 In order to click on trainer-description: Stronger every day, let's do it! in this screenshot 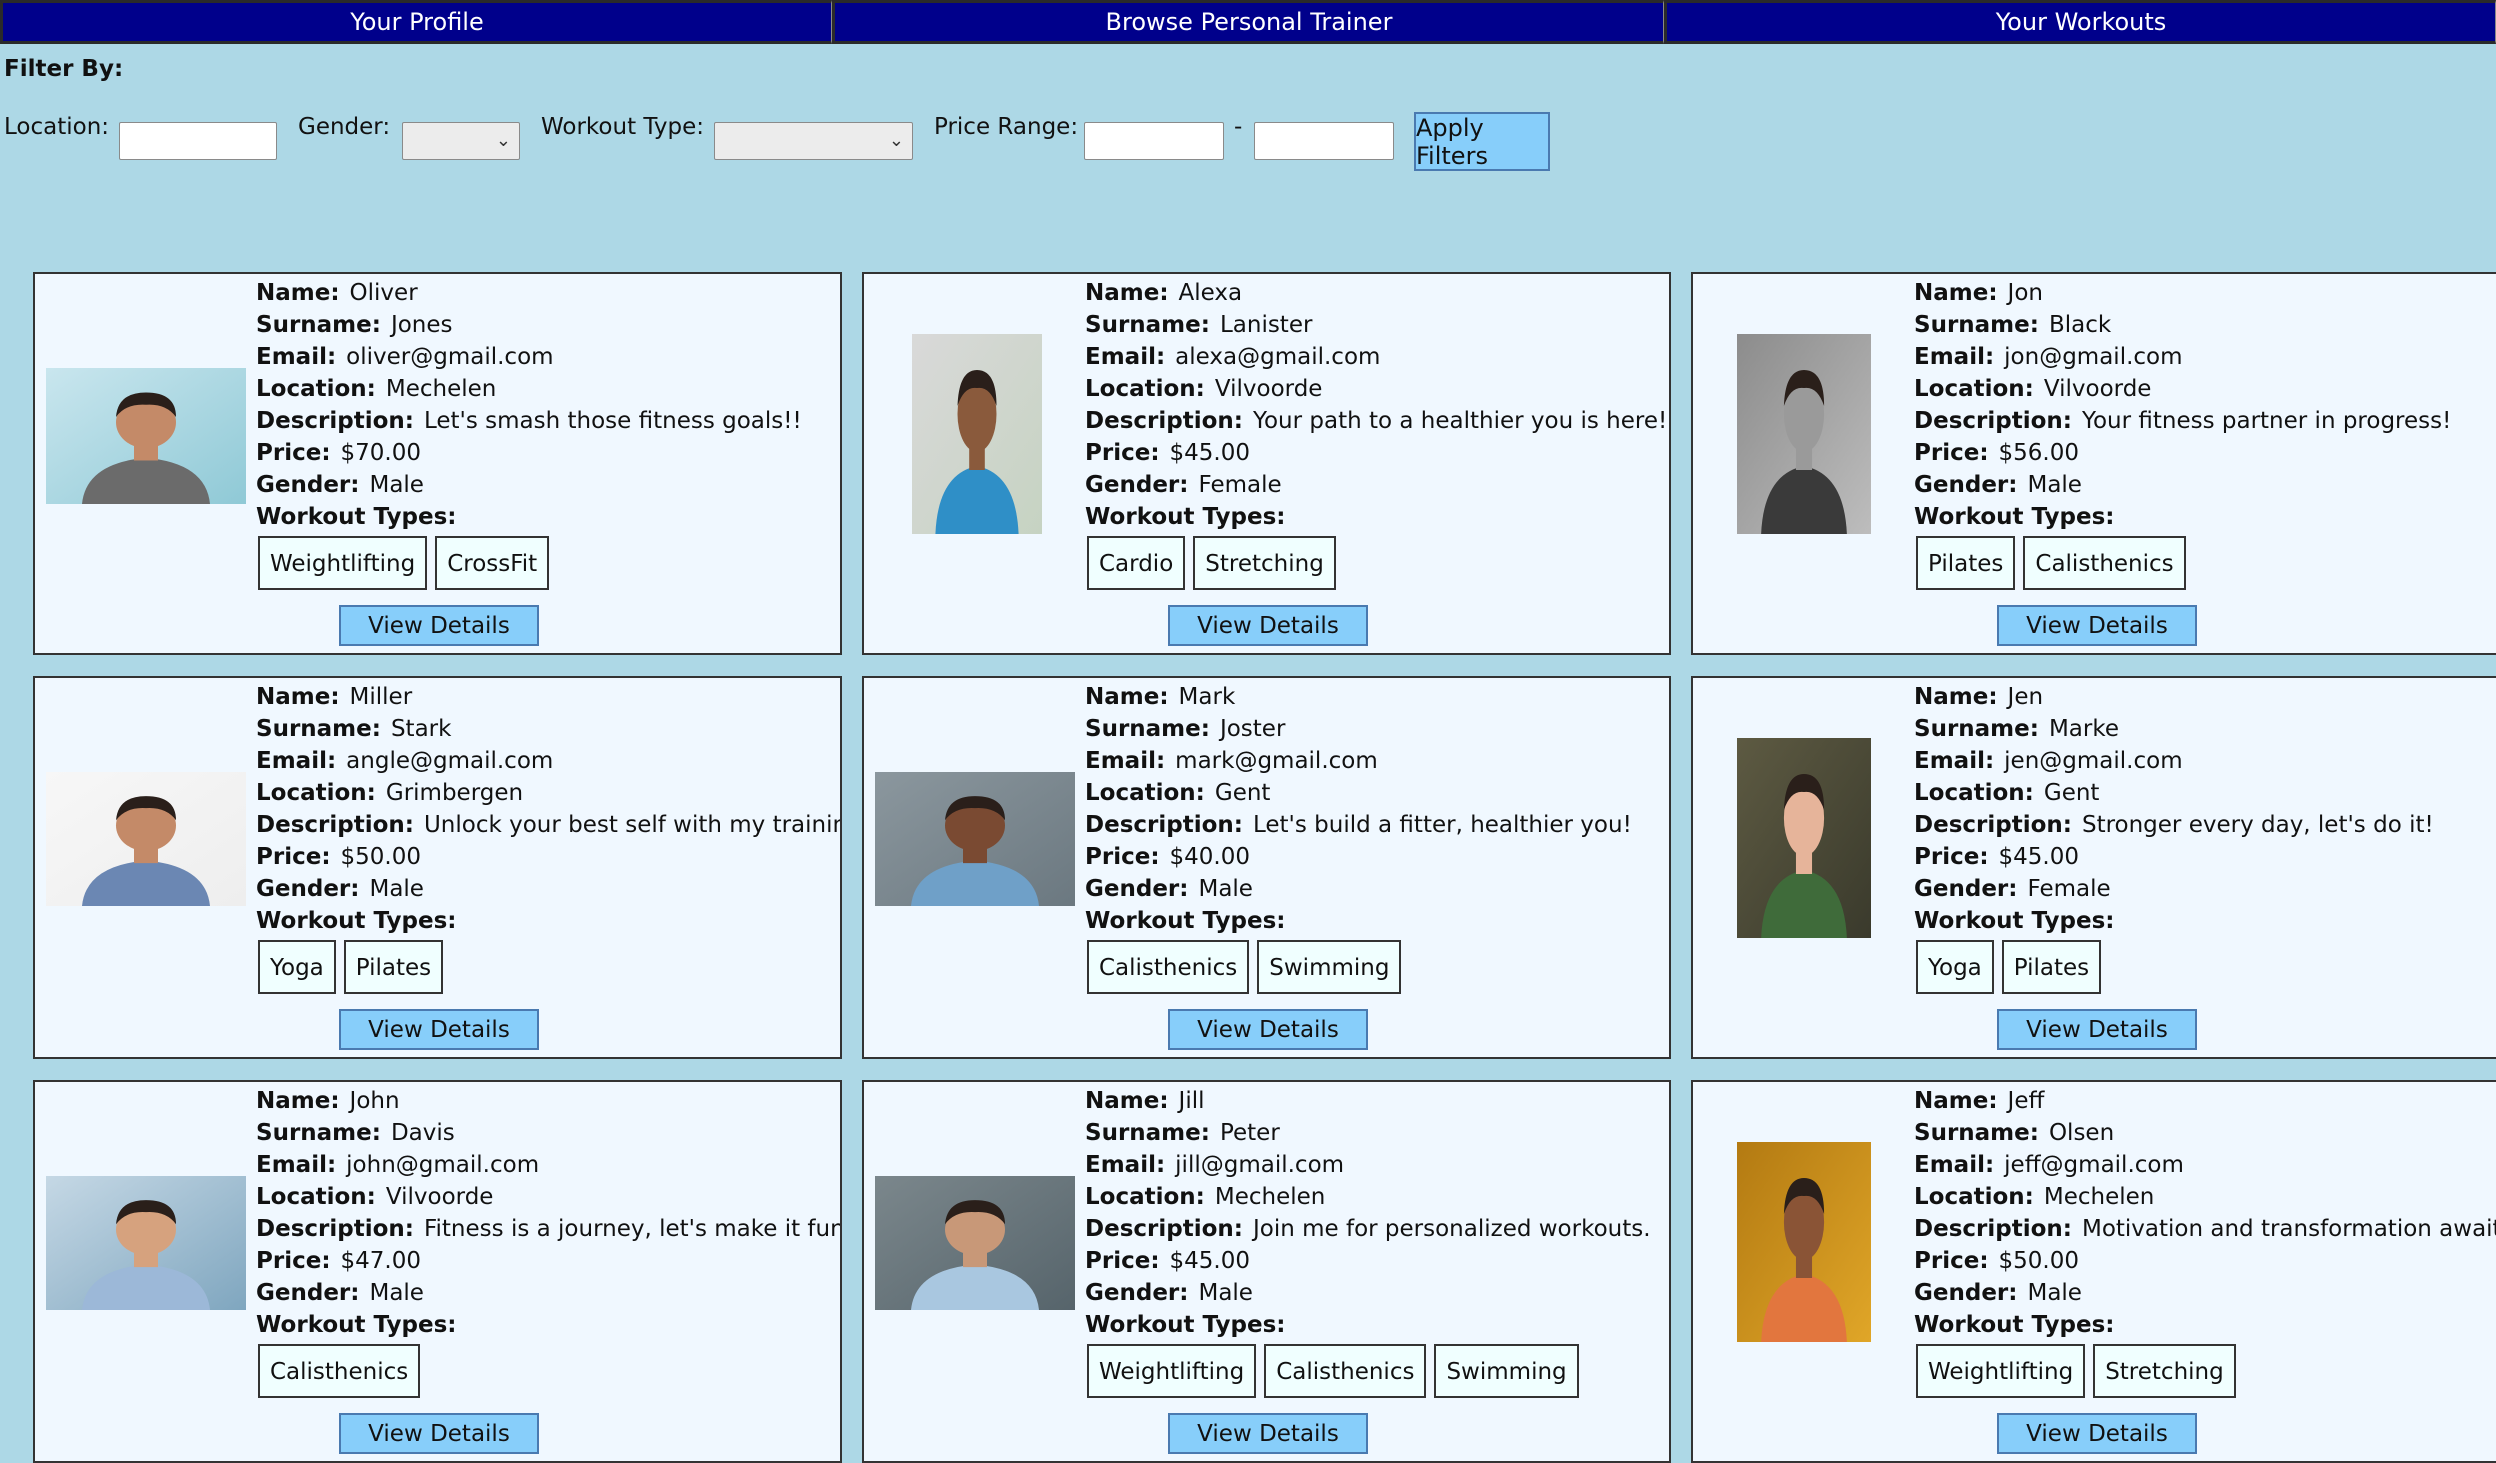, I will do `click(2257, 825)`.